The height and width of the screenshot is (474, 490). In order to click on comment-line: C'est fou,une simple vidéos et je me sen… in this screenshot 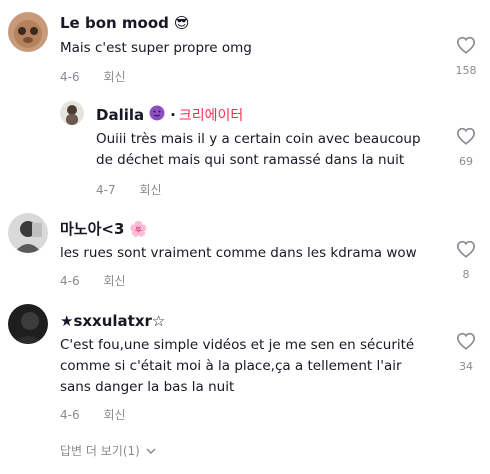, I will do `click(237, 345)`.